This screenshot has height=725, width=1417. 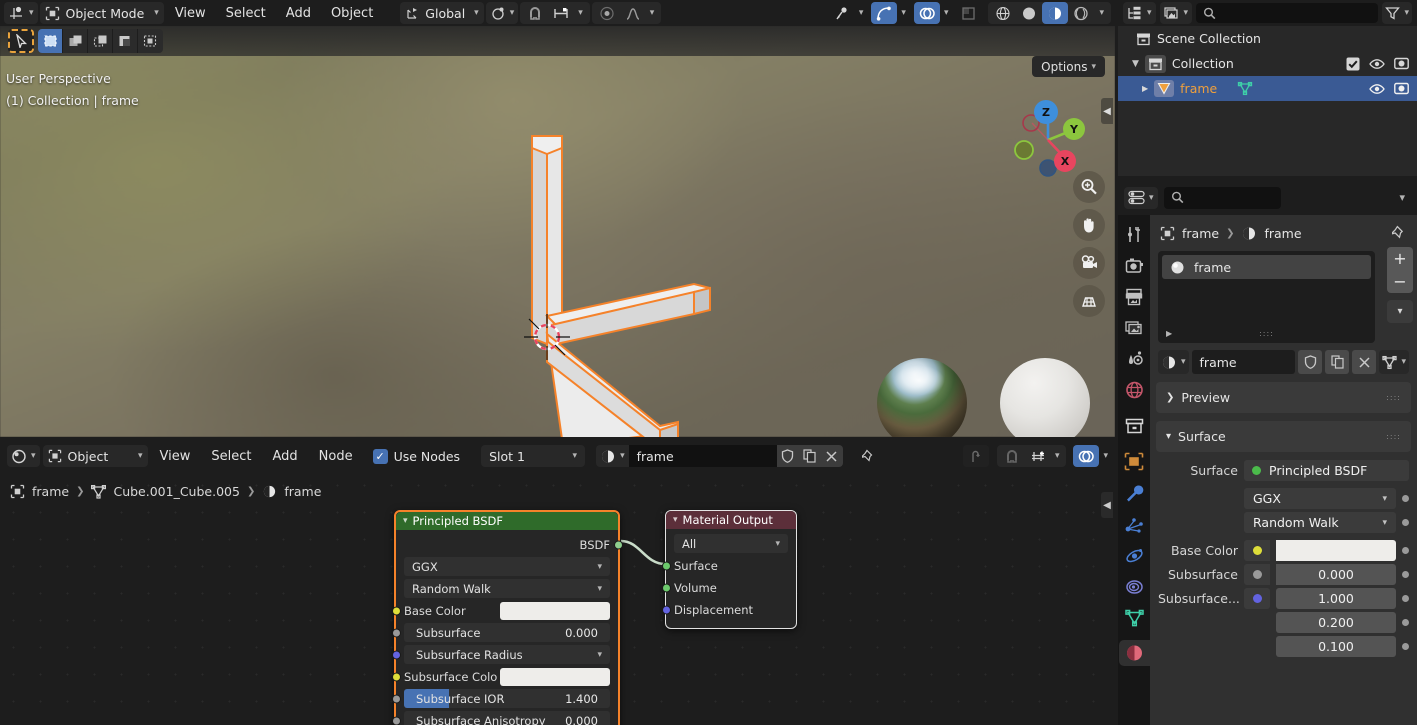 What do you see at coordinates (1134, 234) in the screenshot?
I see `properties-tab-tool` at bounding box center [1134, 234].